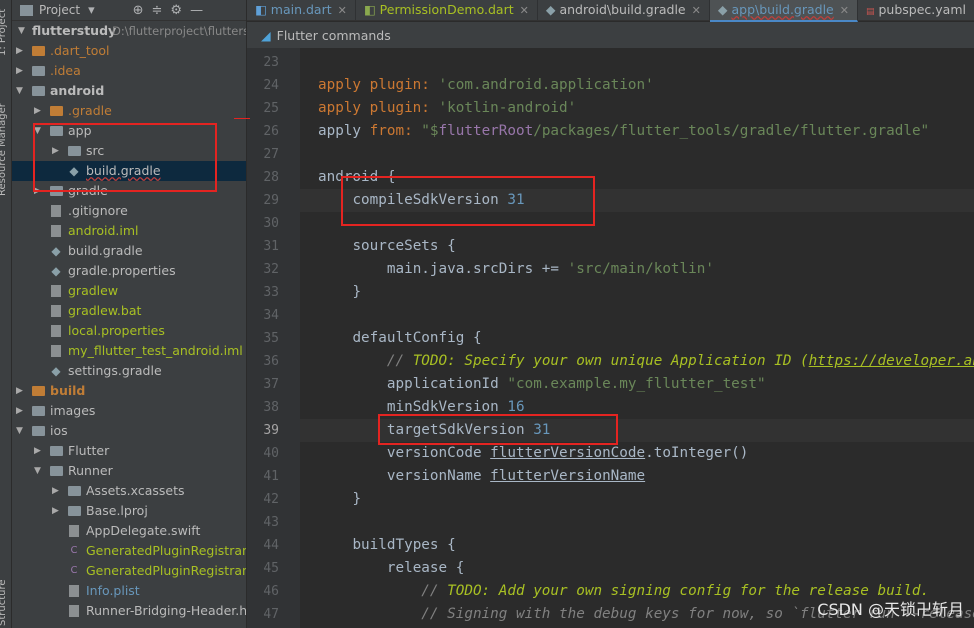  Describe the element at coordinates (129, 271) in the screenshot. I see `tree-item-gradle-properties: ◆ gradle.properties` at that location.